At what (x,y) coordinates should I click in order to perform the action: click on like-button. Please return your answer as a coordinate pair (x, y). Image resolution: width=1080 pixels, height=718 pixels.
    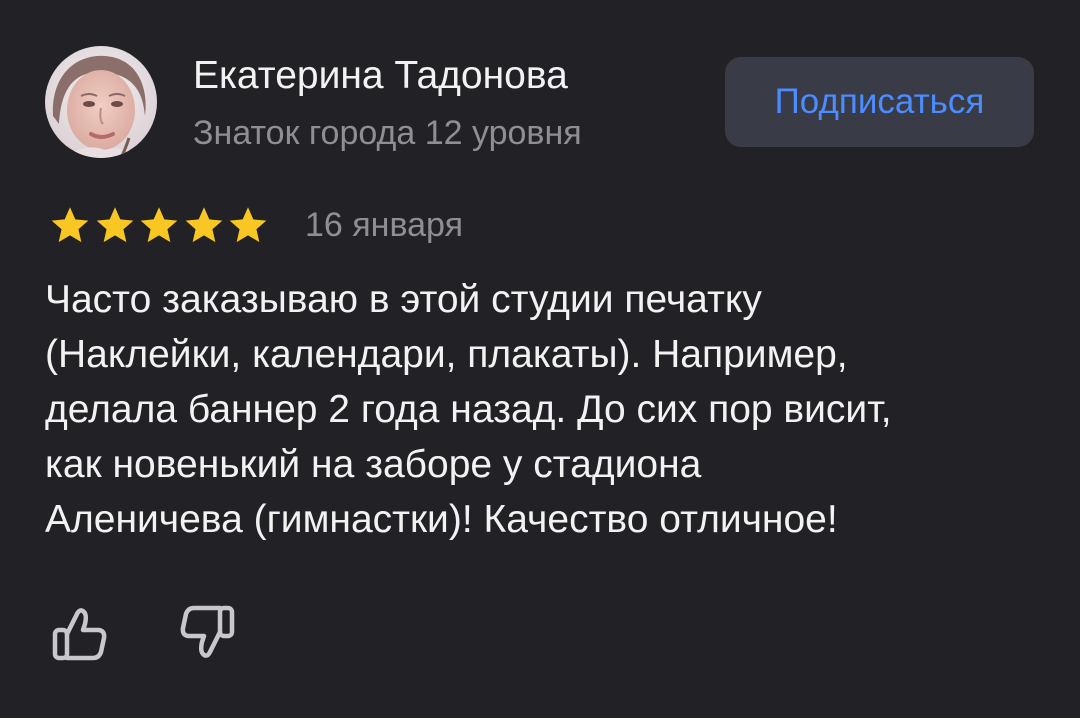
    Looking at the image, I should click on (80, 633).